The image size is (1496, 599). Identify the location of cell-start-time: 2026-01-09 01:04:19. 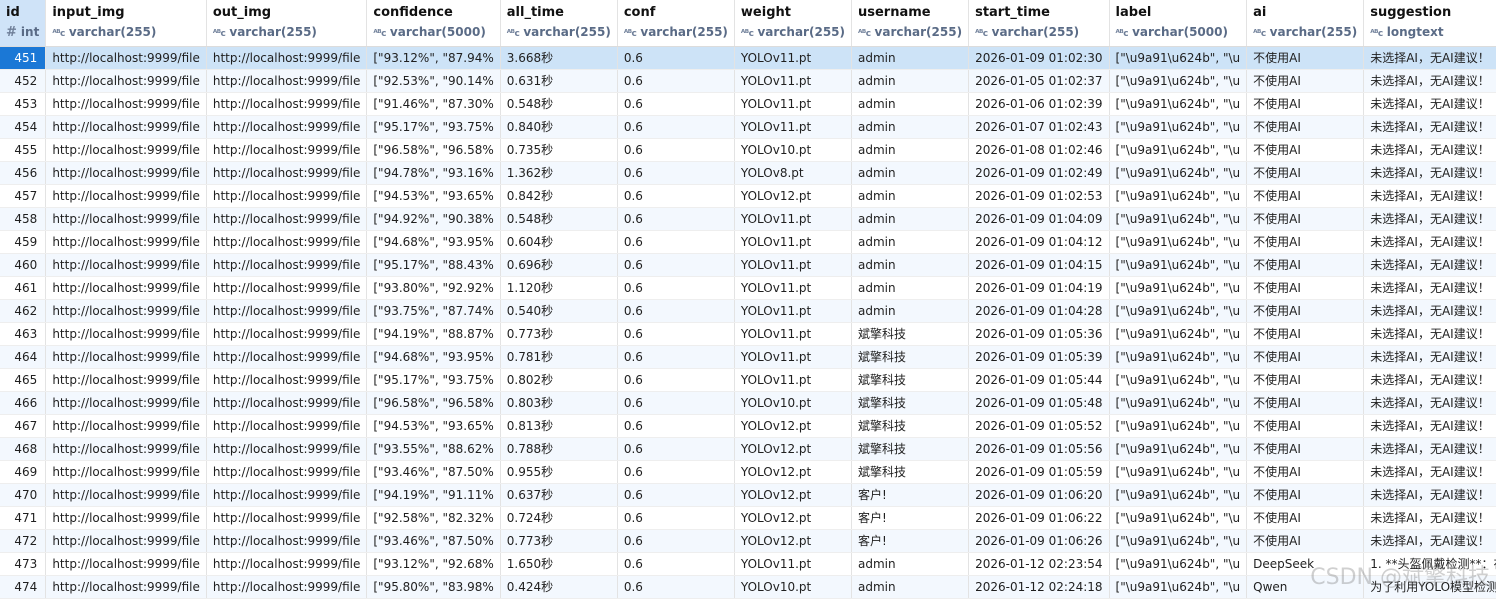
(1039, 288).